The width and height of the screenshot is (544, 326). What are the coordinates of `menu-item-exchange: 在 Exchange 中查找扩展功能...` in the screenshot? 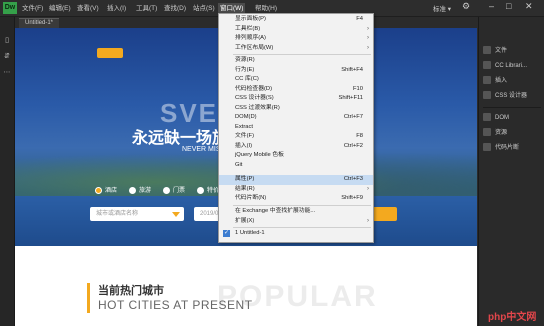 It's located at (296, 212).